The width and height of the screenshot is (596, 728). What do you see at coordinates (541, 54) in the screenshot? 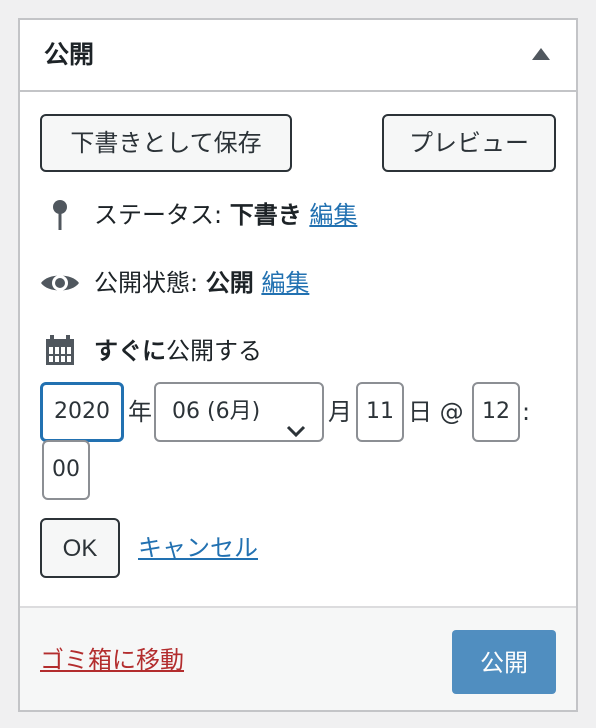
I see `collapse-toggle-icon` at bounding box center [541, 54].